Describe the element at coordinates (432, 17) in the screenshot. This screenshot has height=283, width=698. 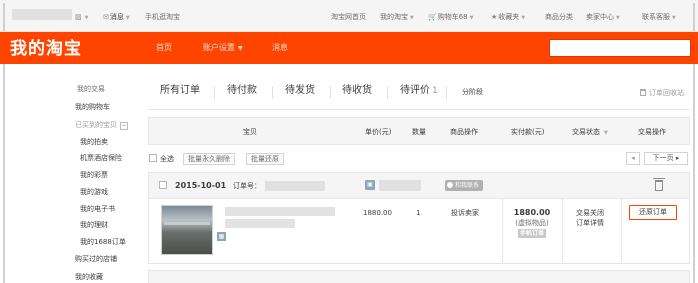
I see `cart-icon: 🛒` at that location.